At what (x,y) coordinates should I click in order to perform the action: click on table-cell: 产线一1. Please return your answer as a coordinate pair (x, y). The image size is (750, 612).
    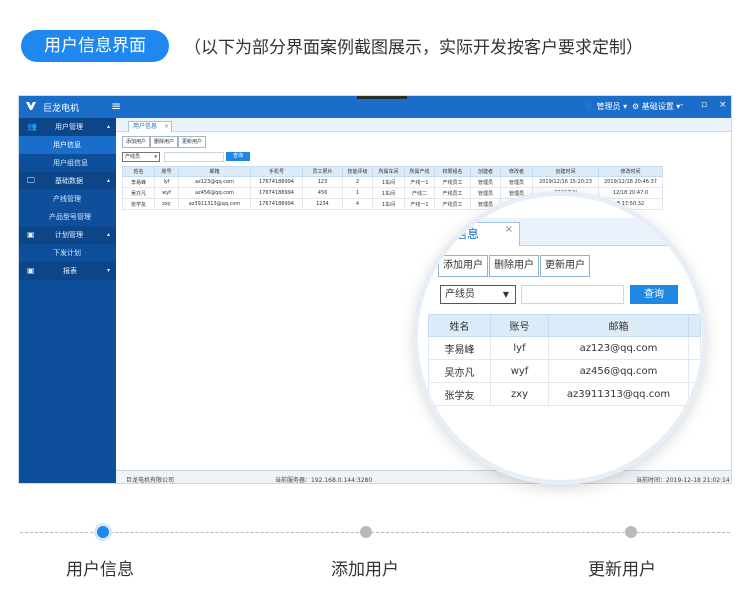
    Looking at the image, I should click on (419, 182).